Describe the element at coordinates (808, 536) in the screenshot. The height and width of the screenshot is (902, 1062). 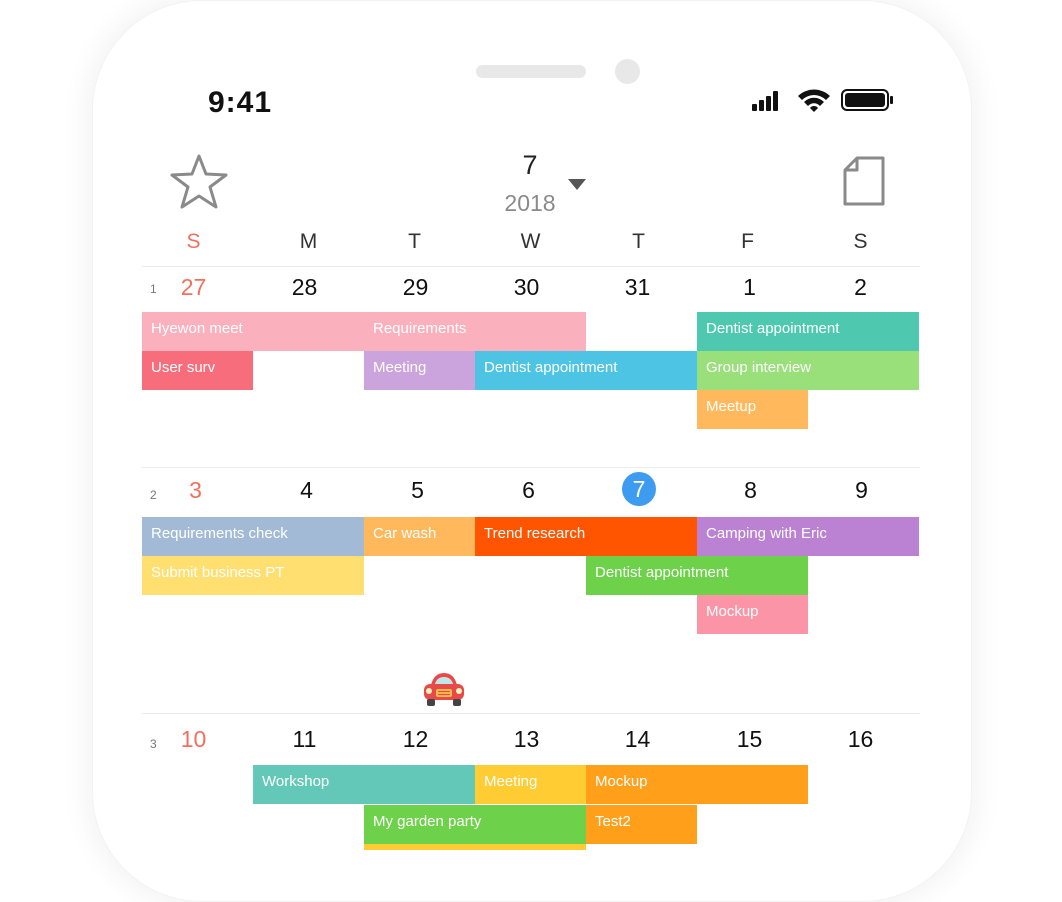
I see `event-camping-with-eric: Camping with Eric` at that location.